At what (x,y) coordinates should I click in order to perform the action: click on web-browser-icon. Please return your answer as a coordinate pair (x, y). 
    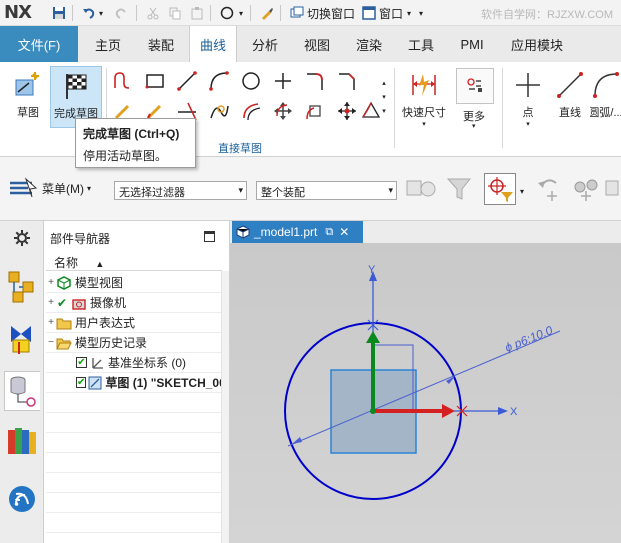
    Looking at the image, I should click on (22, 499).